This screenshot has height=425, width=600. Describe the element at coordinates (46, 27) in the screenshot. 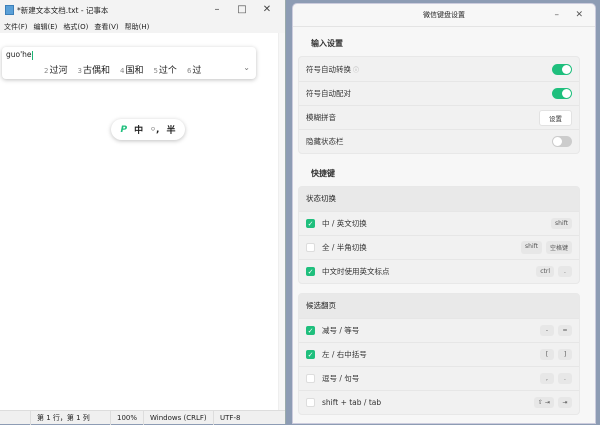

I see `menu-edit: 编辑(E)` at that location.